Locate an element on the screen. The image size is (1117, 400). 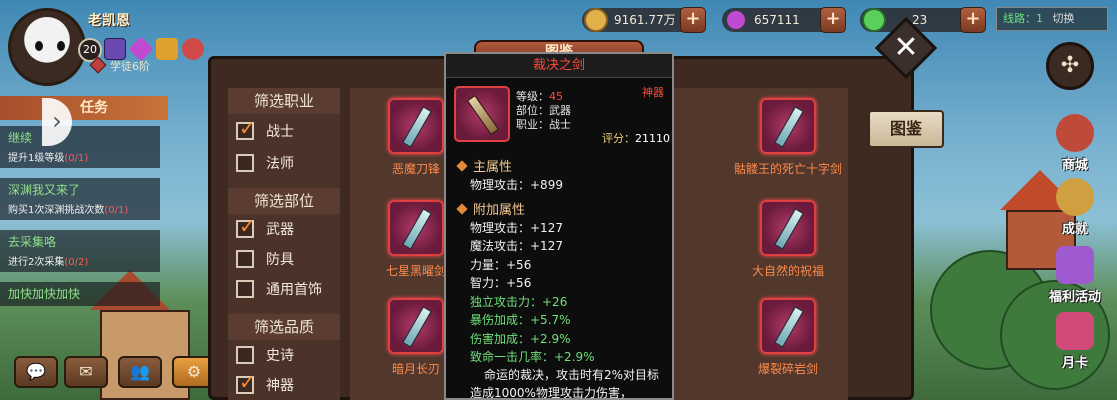
side-menu-welfare: 福利活动 is located at coordinates (1075, 275).